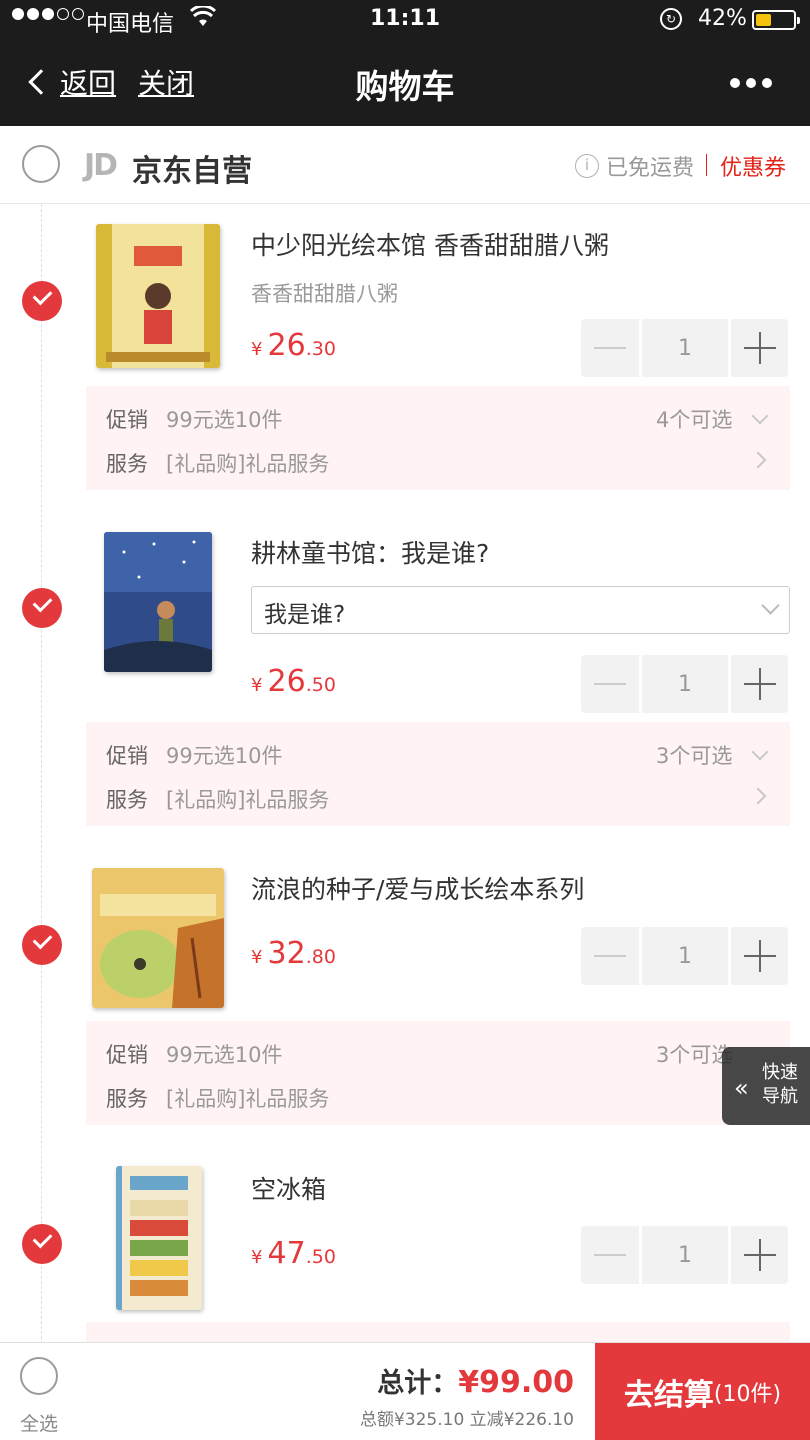 This screenshot has width=810, height=1440. Describe the element at coordinates (587, 166) in the screenshot. I see `info-icon: i` at that location.